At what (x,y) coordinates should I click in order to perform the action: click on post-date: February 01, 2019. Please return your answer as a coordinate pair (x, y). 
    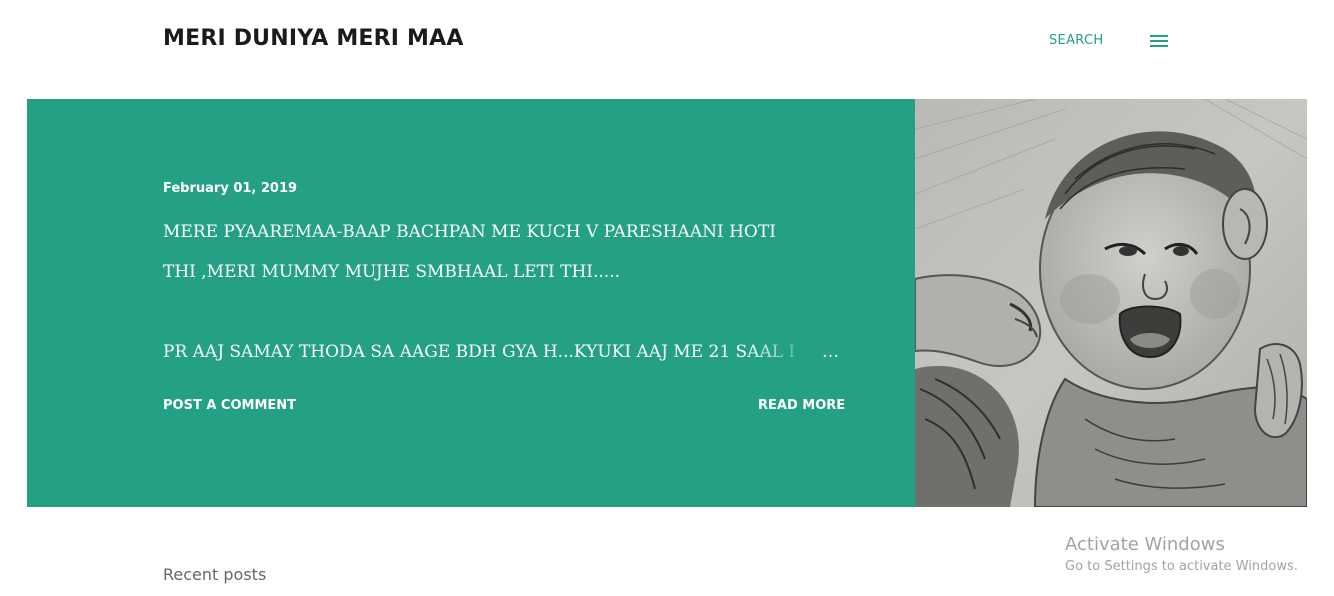
    Looking at the image, I should click on (230, 188).